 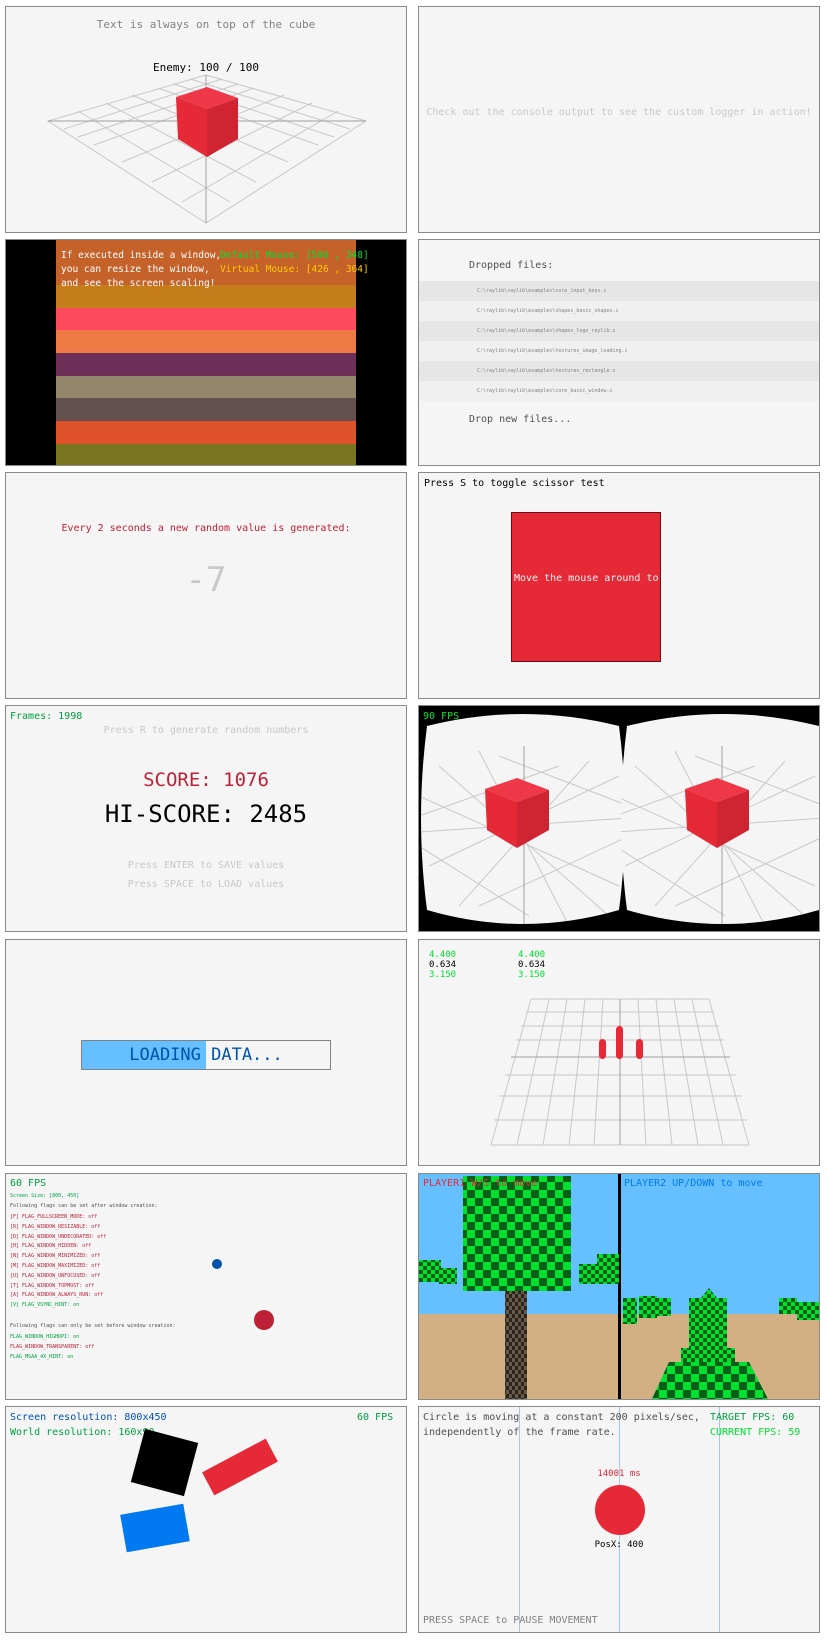 I want to click on flag-item: FLAG_WINDOW_TRANSPARENT: off, so click(x=52, y=1346).